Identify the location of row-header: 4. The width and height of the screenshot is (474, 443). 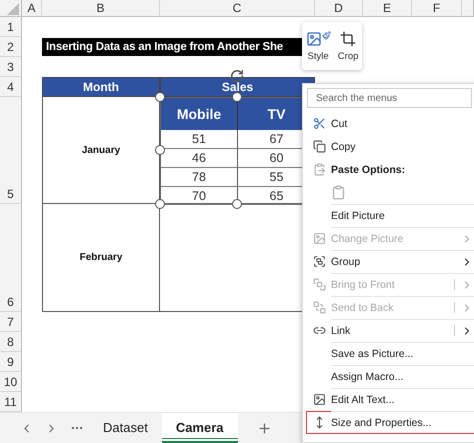
(11, 87).